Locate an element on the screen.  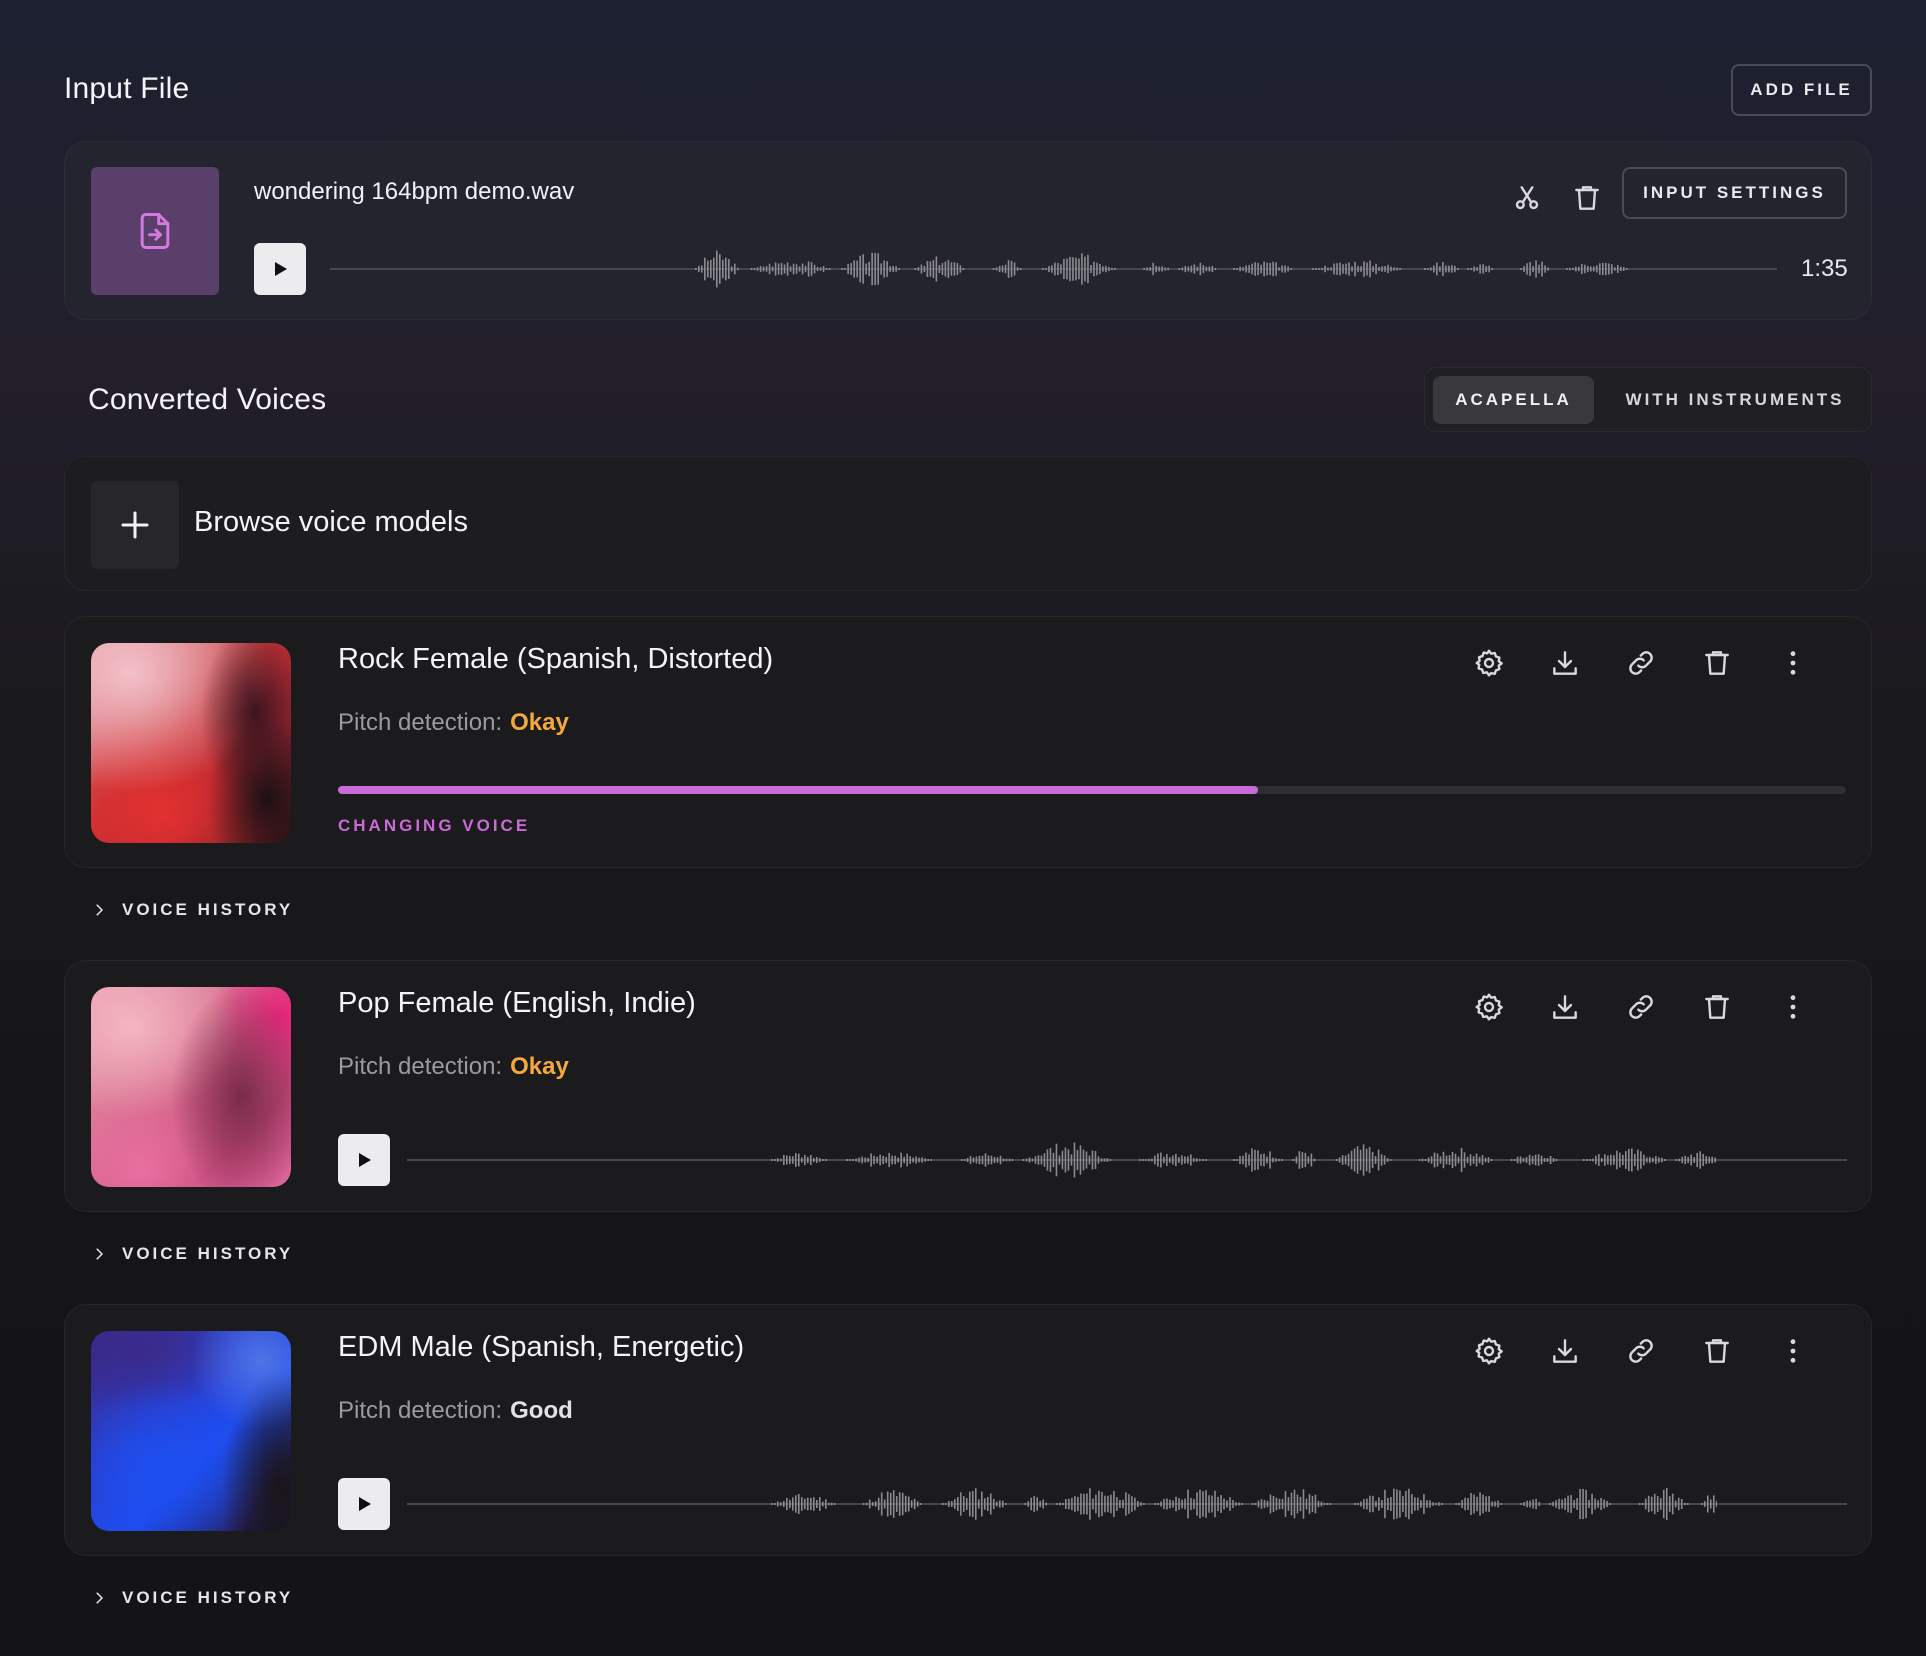
download-icon is located at coordinates (1565, 1351).